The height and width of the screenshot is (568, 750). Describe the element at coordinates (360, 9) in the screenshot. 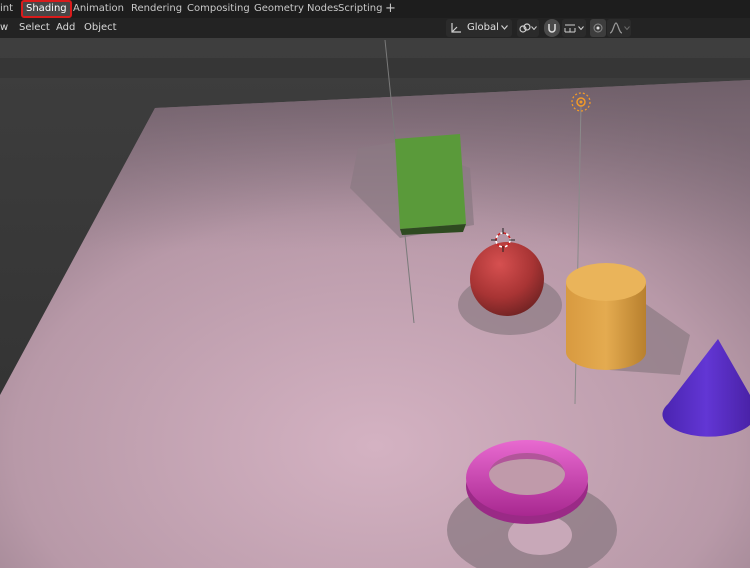

I see `tab-scripting: Scripting` at that location.